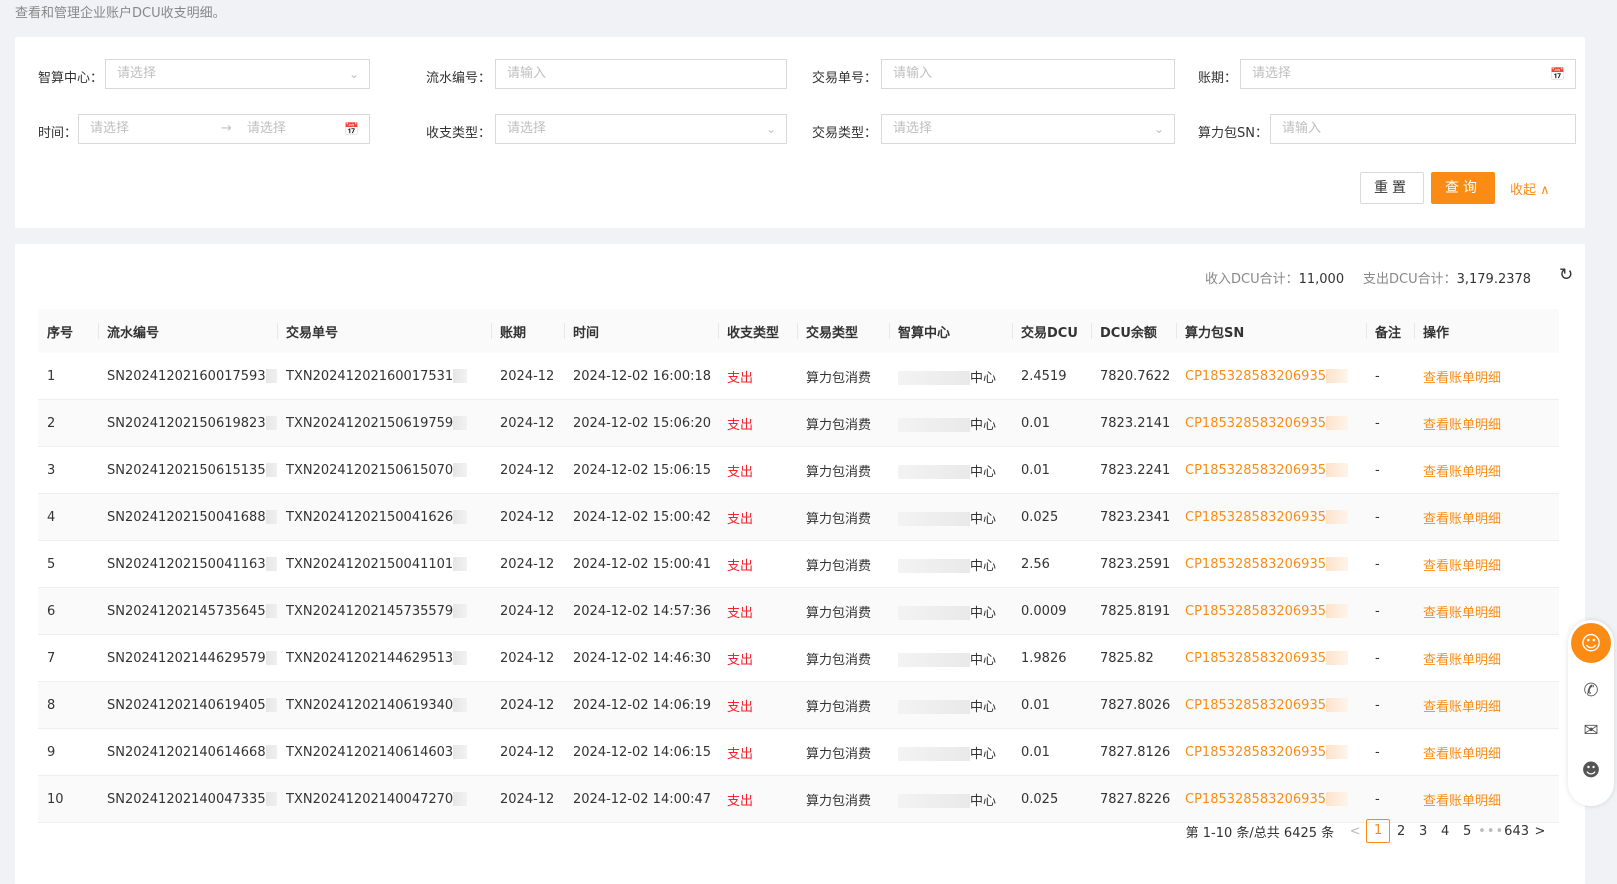 Image resolution: width=1617 pixels, height=884 pixels. Describe the element at coordinates (641, 74) in the screenshot. I see `serial-input: 请输入` at that location.